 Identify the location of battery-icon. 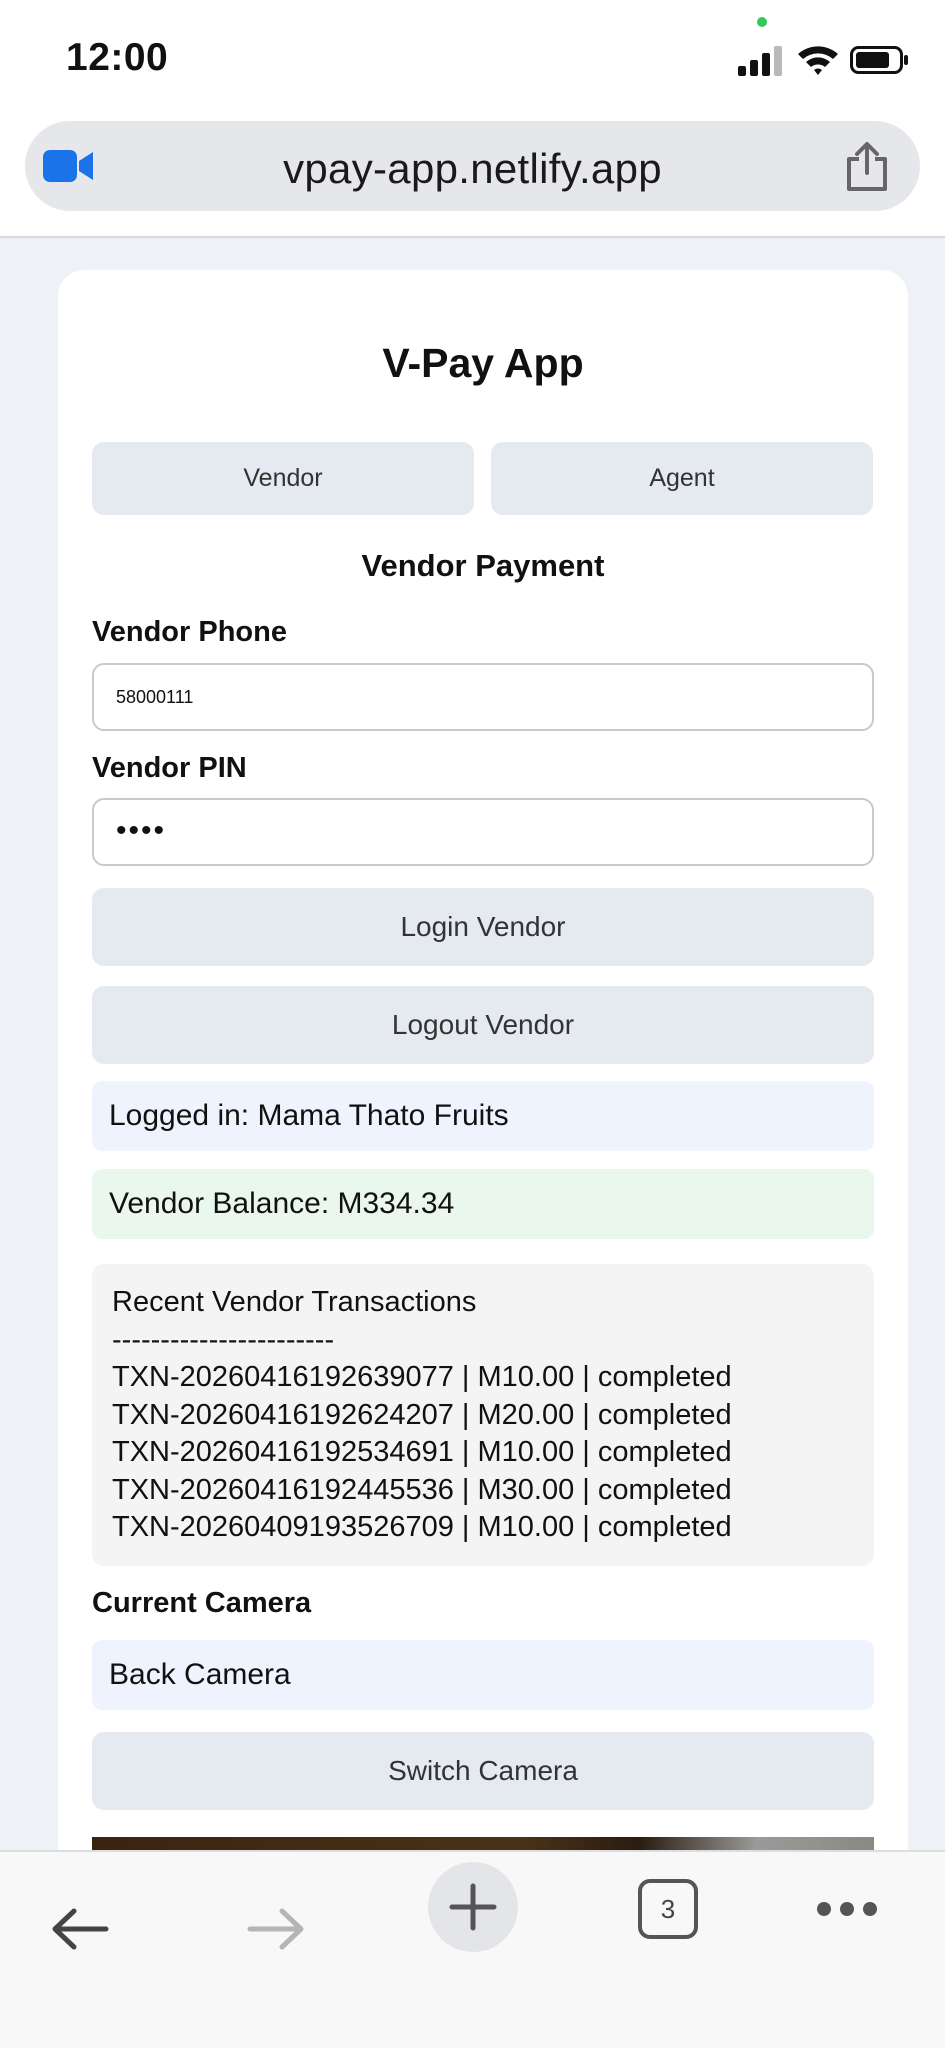
(880, 60).